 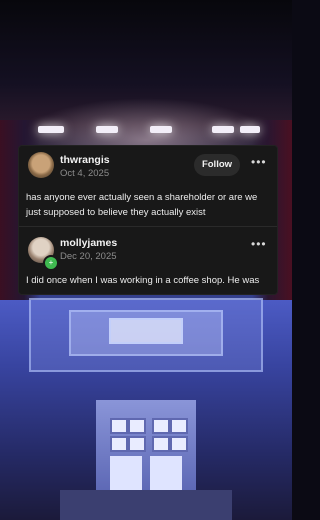 I want to click on pillar-base, so click(x=146, y=505).